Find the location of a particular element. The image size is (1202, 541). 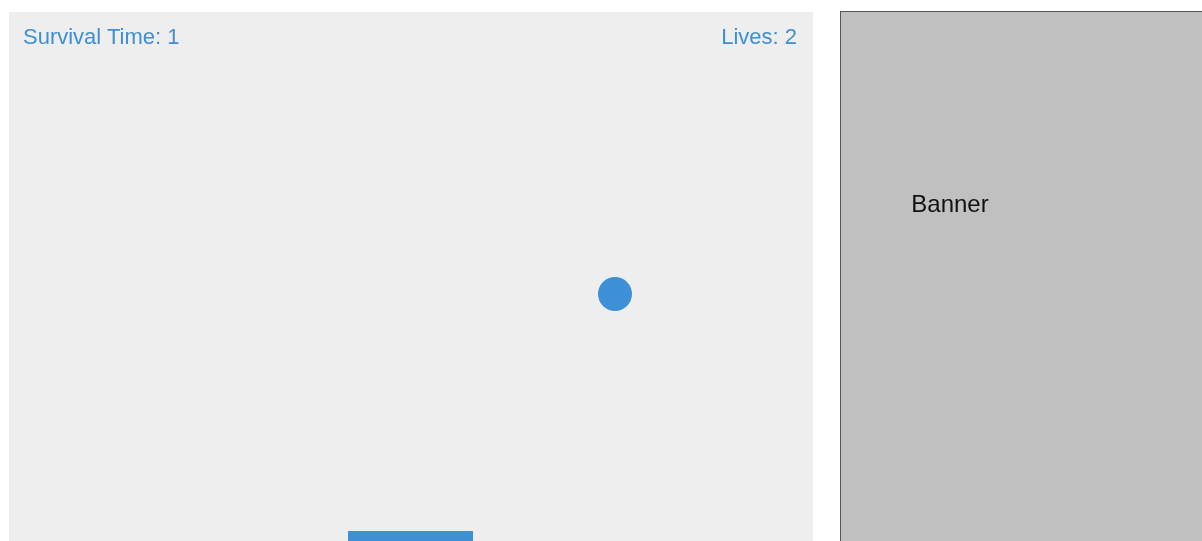

survival-time: Survival Time: 1 is located at coordinates (101, 37).